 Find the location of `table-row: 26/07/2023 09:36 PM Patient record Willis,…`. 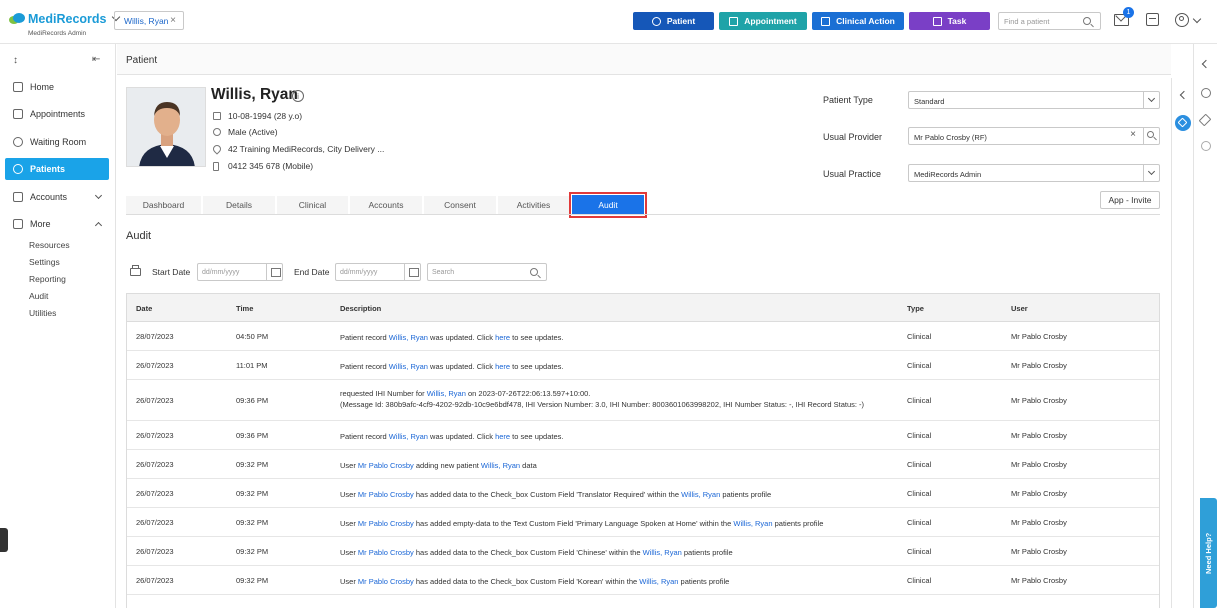

table-row: 26/07/2023 09:36 PM Patient record Willis,… is located at coordinates (643, 435).